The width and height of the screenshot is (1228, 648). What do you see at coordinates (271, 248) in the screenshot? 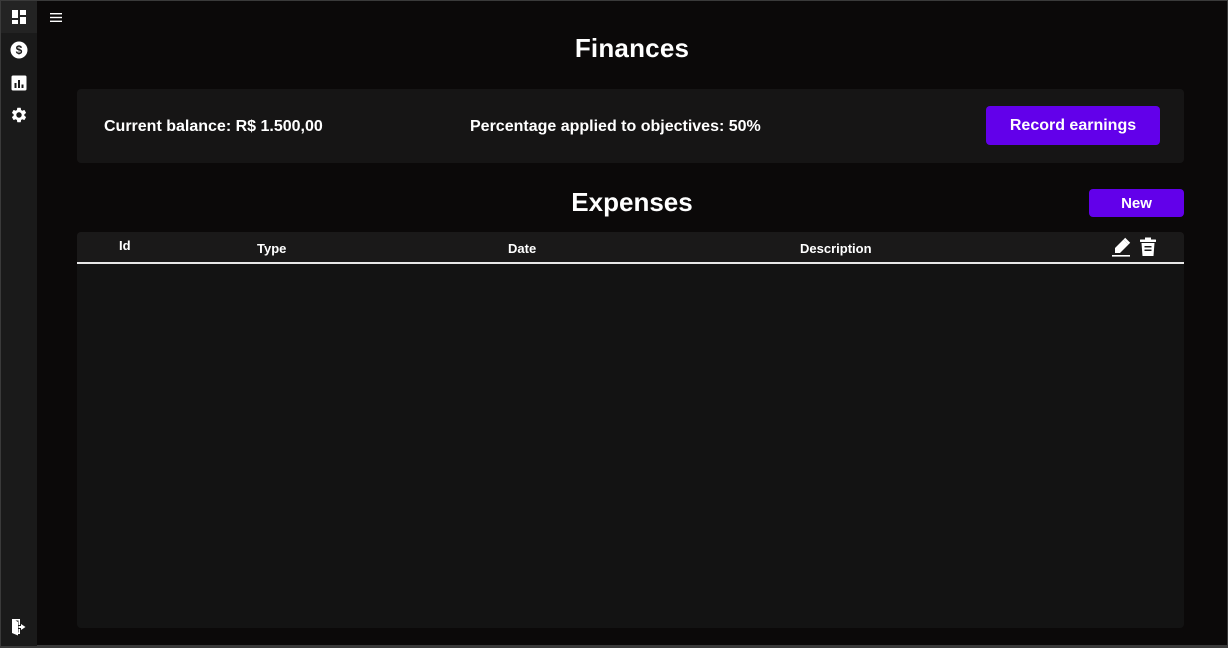
I see `column-header-type: Type` at bounding box center [271, 248].